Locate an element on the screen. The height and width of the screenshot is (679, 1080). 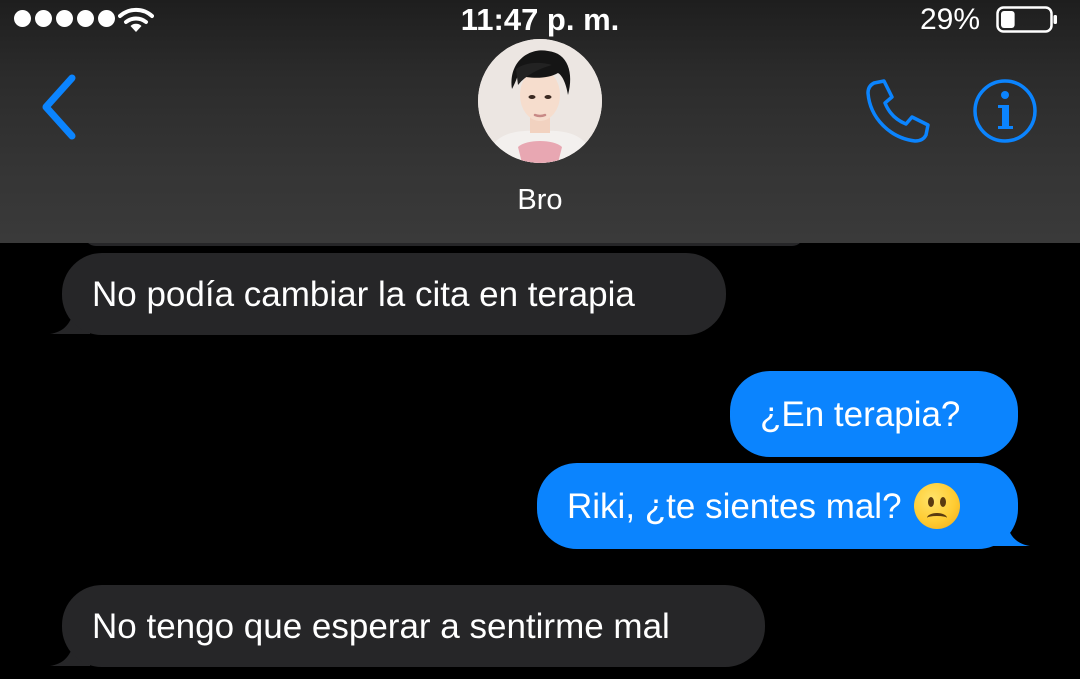
slightly-frowning-face-icon is located at coordinates (936, 506).